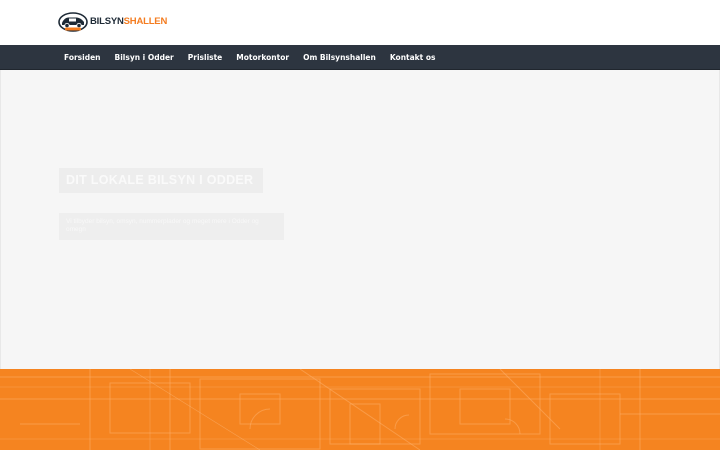 This screenshot has height=450, width=720. Describe the element at coordinates (360, 22) in the screenshot. I see `site-header: BILSYNSHALLEN` at that location.